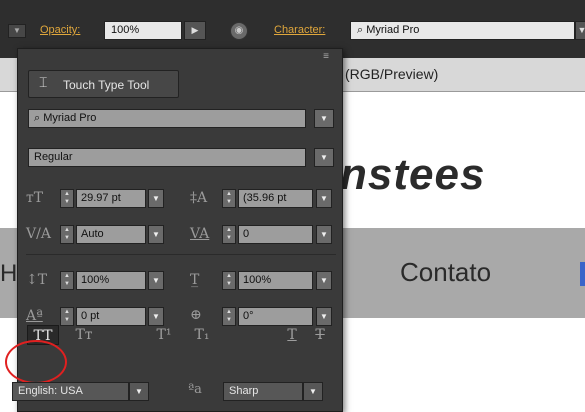 The height and width of the screenshot is (412, 585). I want to click on font-family-dropdown-arrow: ▼, so click(580, 30).